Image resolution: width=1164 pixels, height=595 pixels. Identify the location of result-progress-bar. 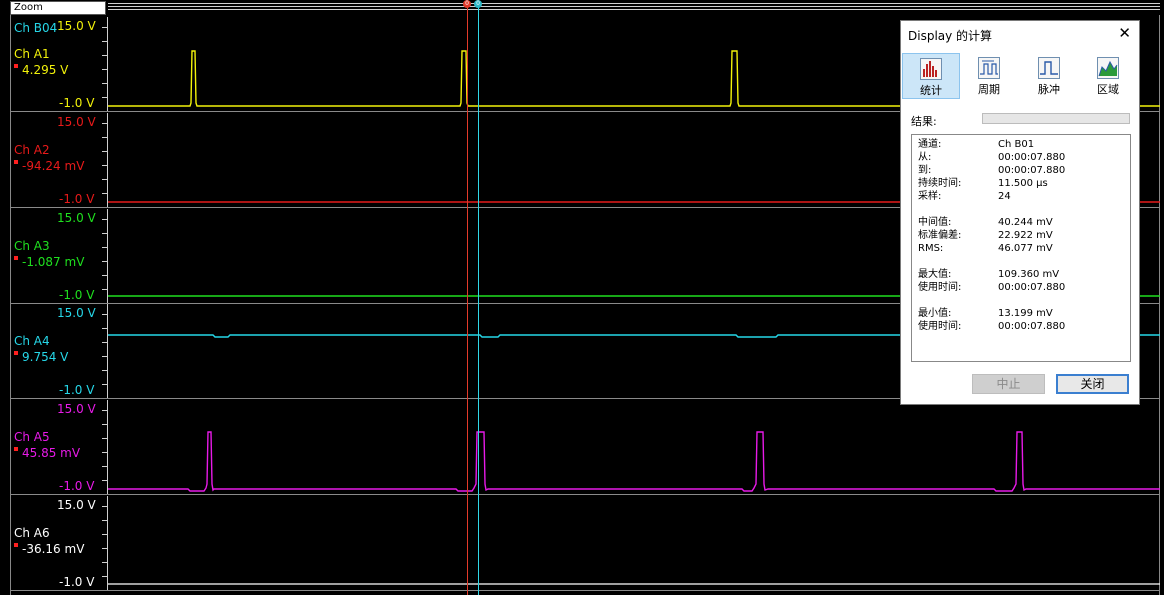
(1056, 118).